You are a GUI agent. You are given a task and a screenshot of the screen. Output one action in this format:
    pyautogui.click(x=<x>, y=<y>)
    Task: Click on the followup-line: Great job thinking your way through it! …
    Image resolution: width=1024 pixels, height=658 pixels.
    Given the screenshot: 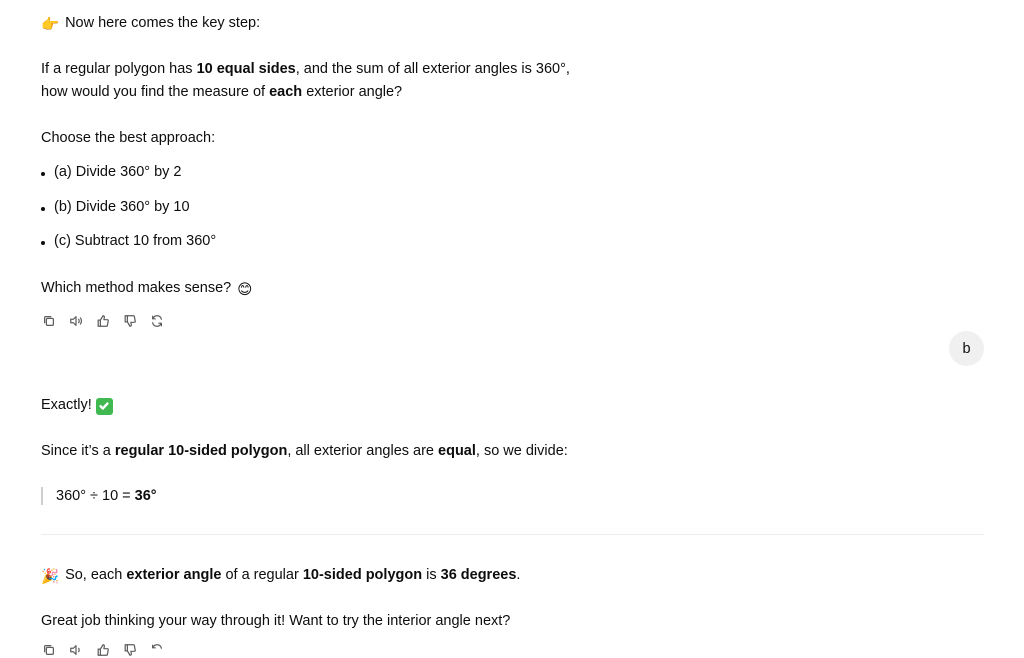 What is the action you would take?
    pyautogui.click(x=276, y=621)
    